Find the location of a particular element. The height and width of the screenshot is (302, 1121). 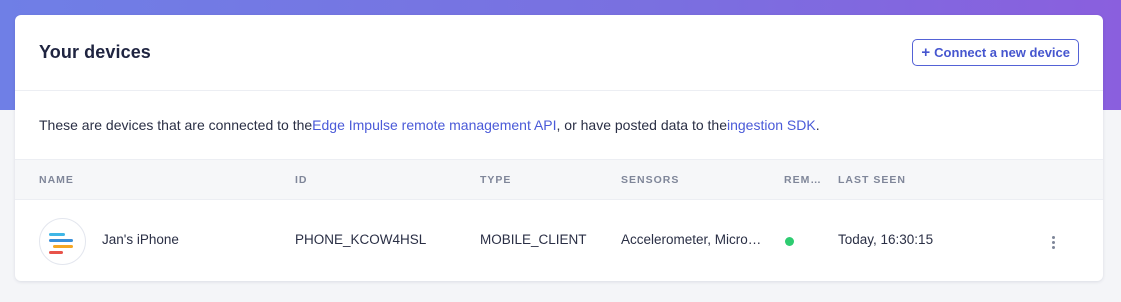

header-name: NAME is located at coordinates (56, 180).